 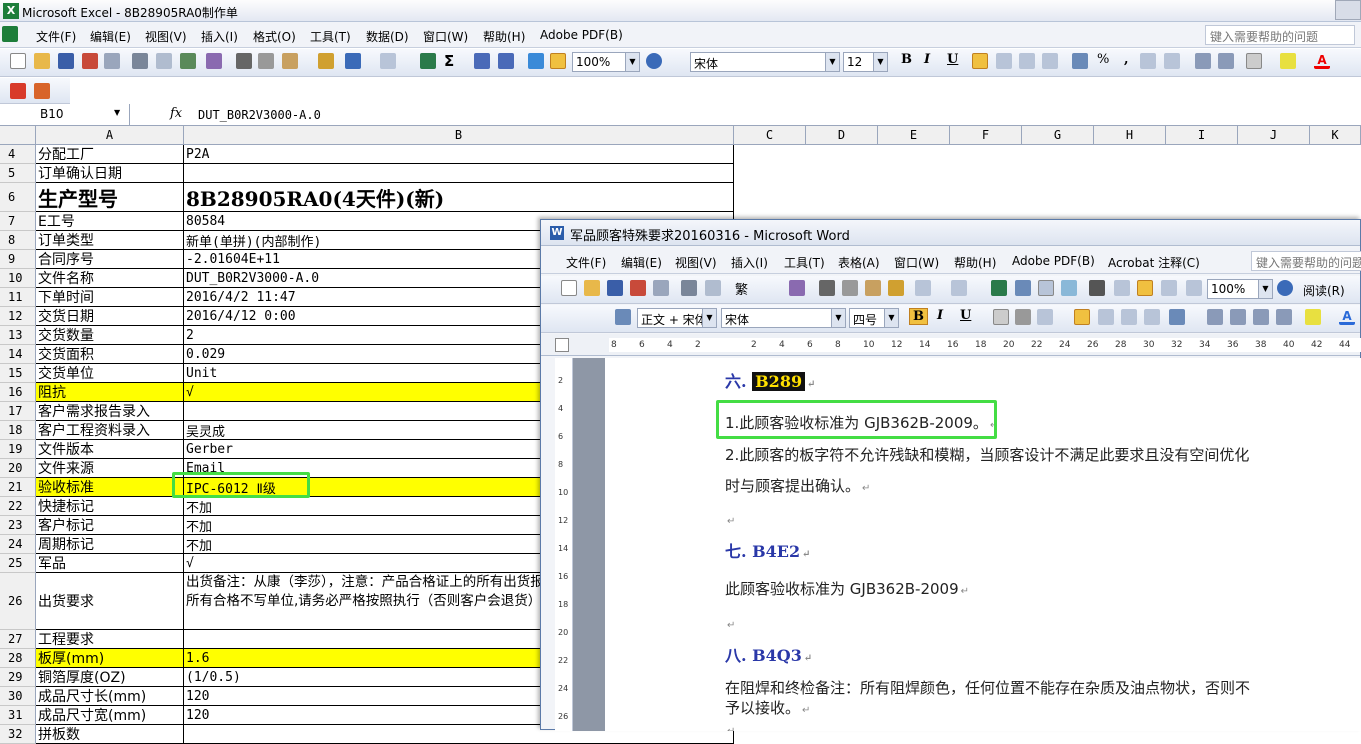 I want to click on excel-font-select: 宋体 ▼, so click(x=765, y=62).